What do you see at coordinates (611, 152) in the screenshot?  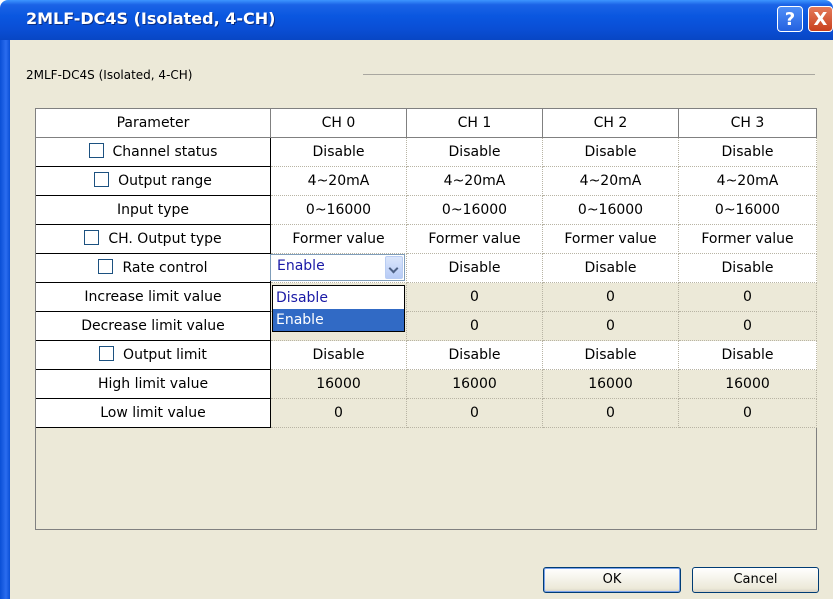 I see `channel-status-ch2-cell: Disable` at bounding box center [611, 152].